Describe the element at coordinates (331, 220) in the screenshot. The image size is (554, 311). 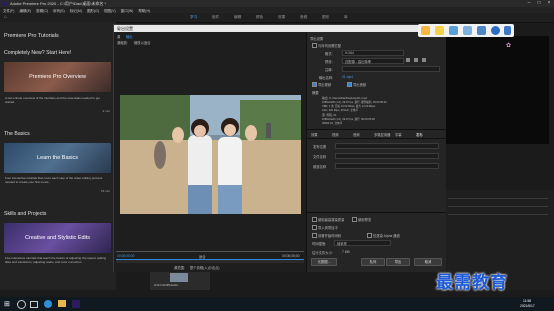
I see `max-quality-label: 使用最高渲染质量` at that location.